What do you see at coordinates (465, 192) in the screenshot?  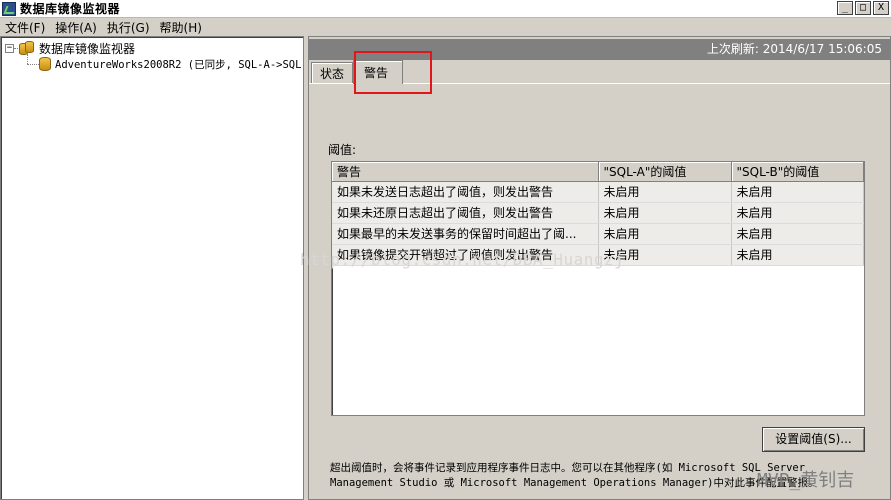 I see `warning-cell: 如果未发送日志超出了阈值，则发出警告` at bounding box center [465, 192].